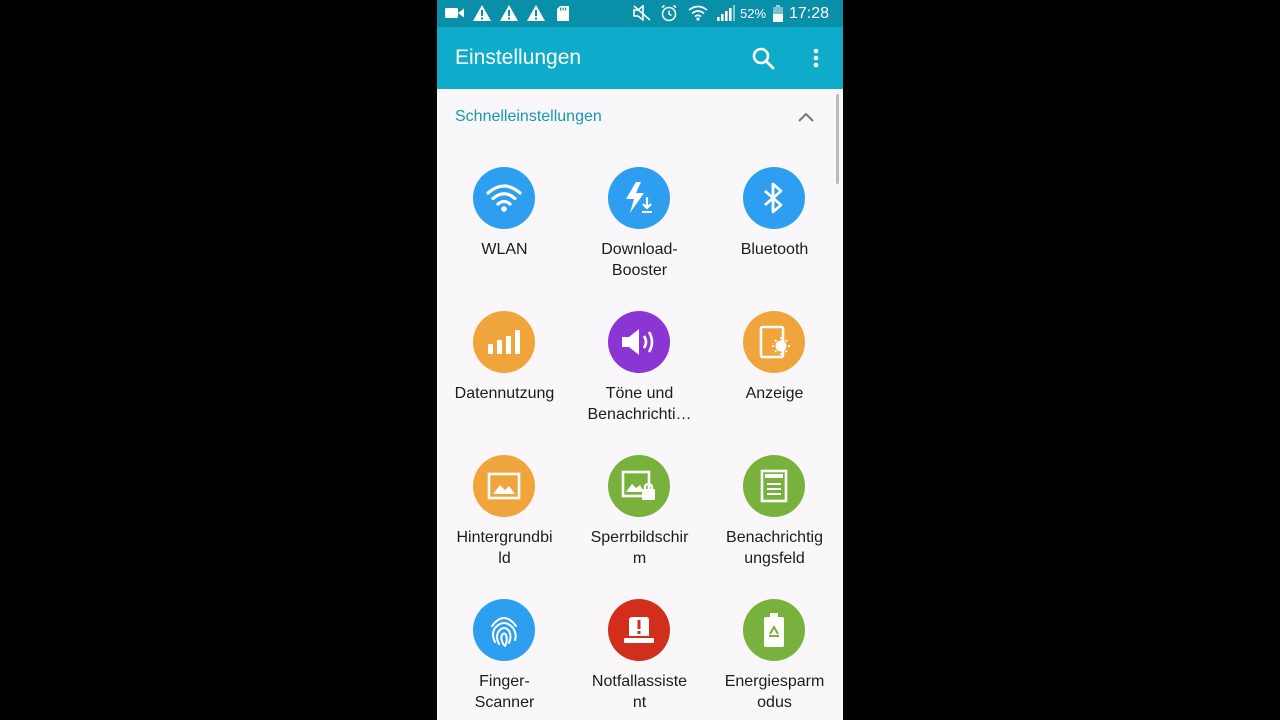 The width and height of the screenshot is (1280, 720). I want to click on download-booster-icon, so click(639, 198).